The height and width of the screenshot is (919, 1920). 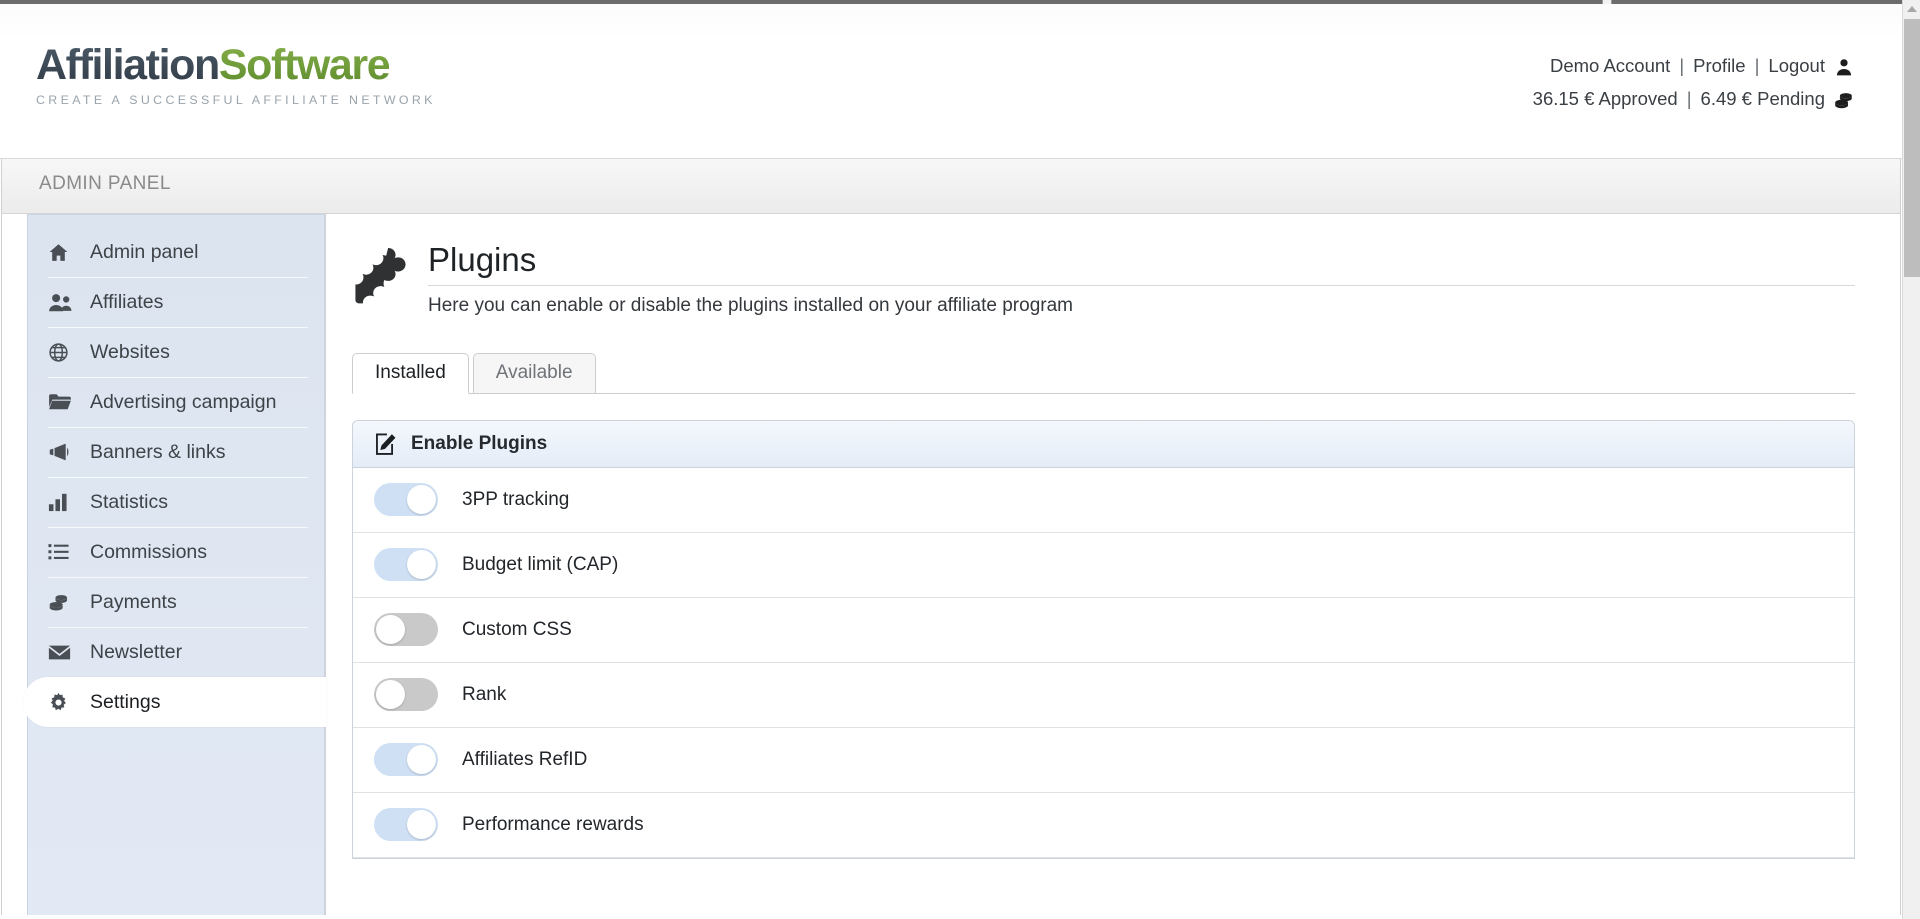 What do you see at coordinates (1693, 98) in the screenshot?
I see `account-balance-row: 36.15 € Approved | 6.49 € Pending` at bounding box center [1693, 98].